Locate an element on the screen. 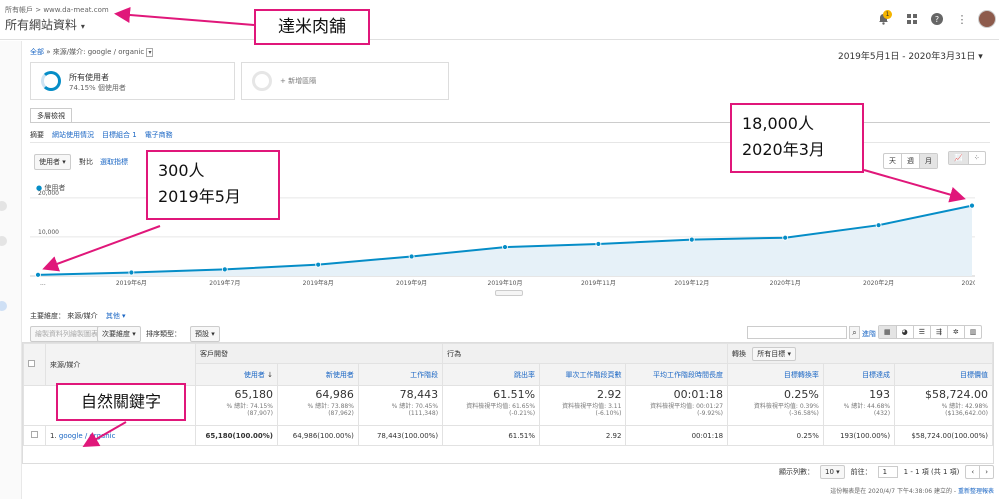 This screenshot has width=999, height=499. start-arrow is located at coordinates (101, 248).